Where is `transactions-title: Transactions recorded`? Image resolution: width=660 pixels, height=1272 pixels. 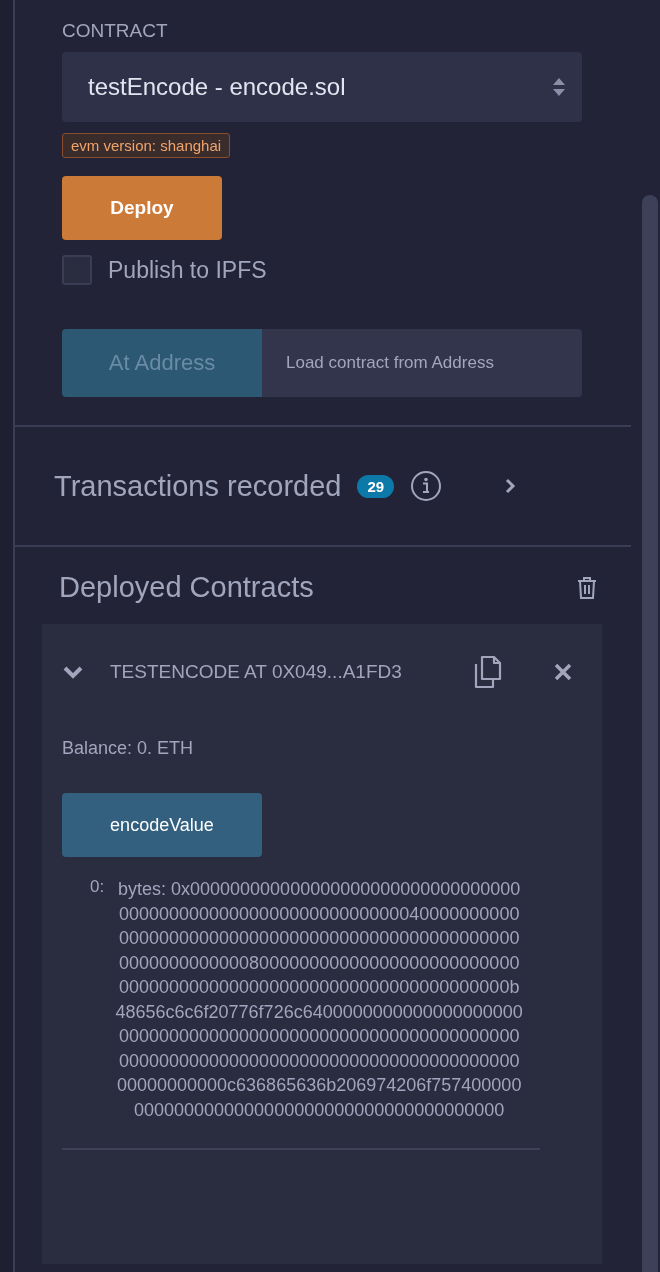 transactions-title: Transactions recorded is located at coordinates (198, 486).